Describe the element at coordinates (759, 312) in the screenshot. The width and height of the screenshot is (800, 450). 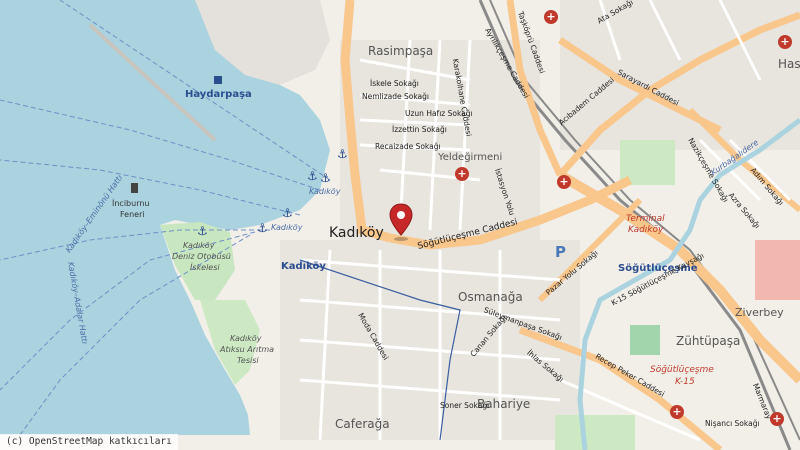
I see `district-ziverbey: Ziverbey` at that location.